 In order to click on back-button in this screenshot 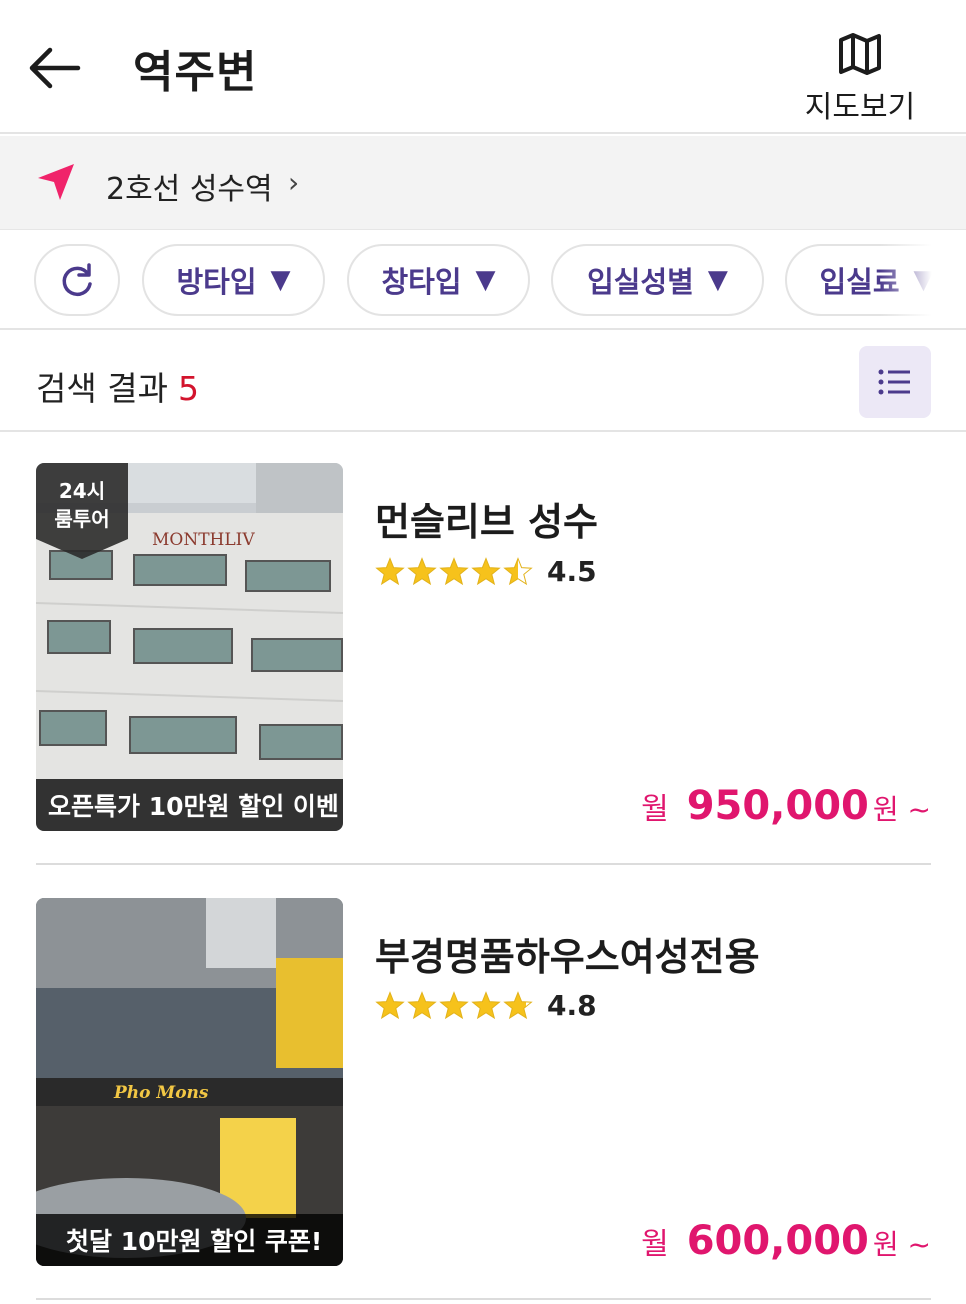, I will do `click(56, 68)`.